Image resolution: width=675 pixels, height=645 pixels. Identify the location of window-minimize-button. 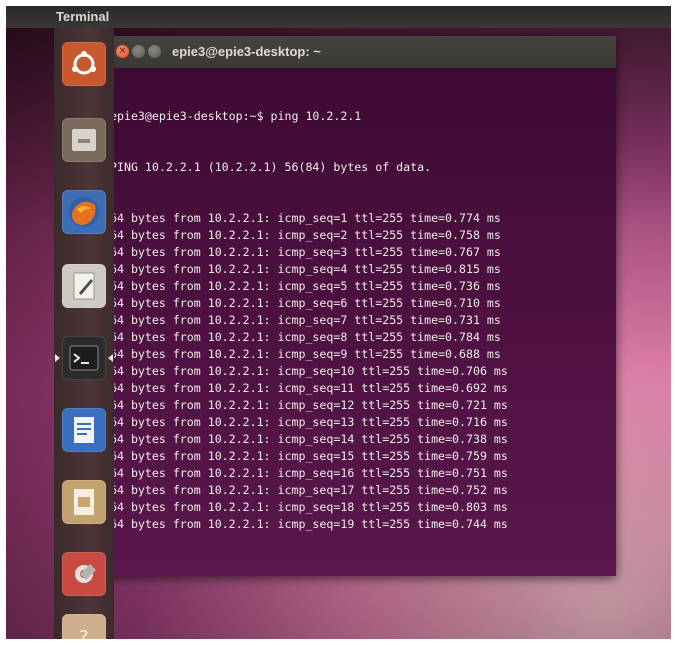
(138, 51).